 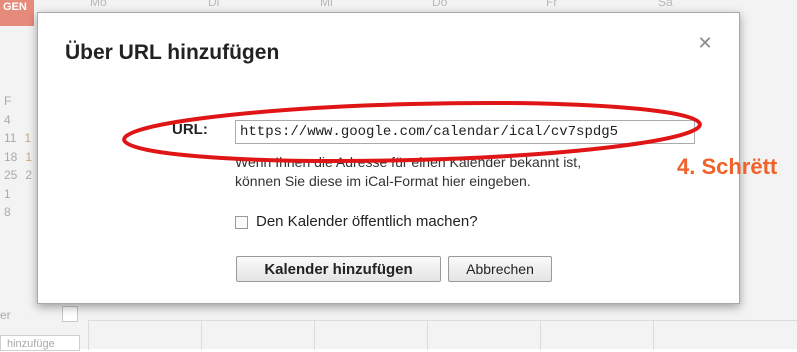 What do you see at coordinates (500, 269) in the screenshot?
I see `cancel-button: Abbrechen` at bounding box center [500, 269].